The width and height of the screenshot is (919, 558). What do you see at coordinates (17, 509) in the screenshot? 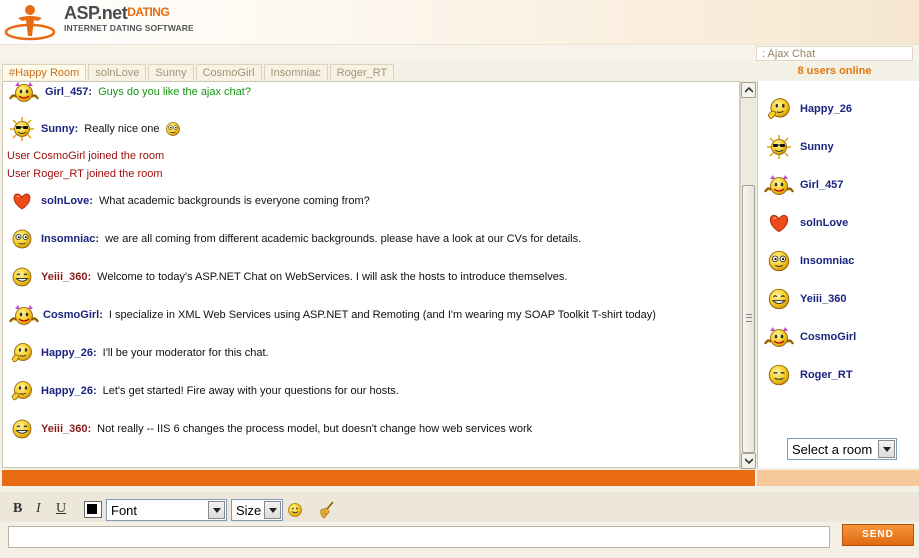
I see `bold-button: B` at bounding box center [17, 509].